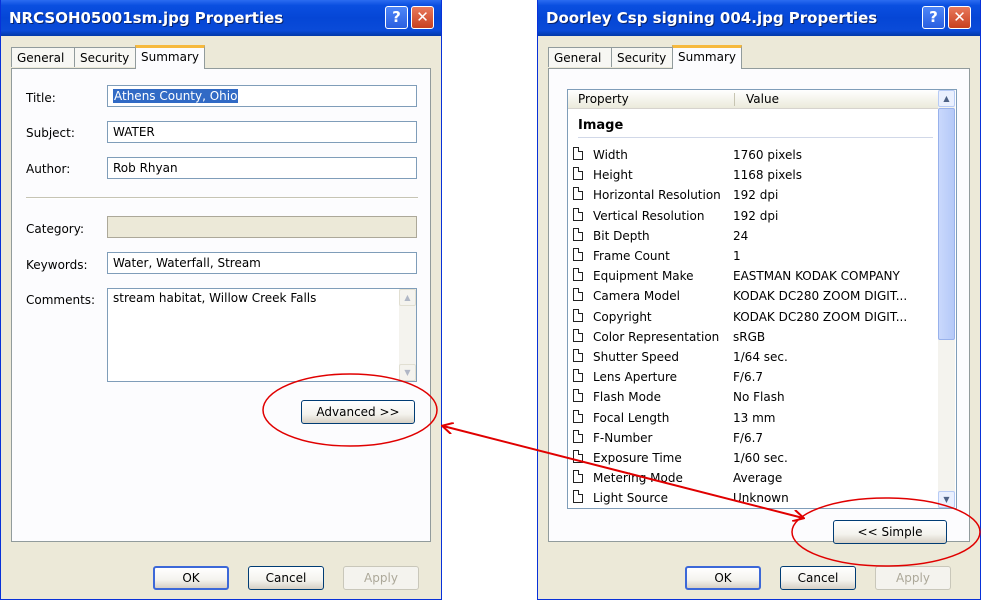 This screenshot has height=602, width=988. What do you see at coordinates (621, 235) in the screenshot?
I see `property-name: Bit Depth` at bounding box center [621, 235].